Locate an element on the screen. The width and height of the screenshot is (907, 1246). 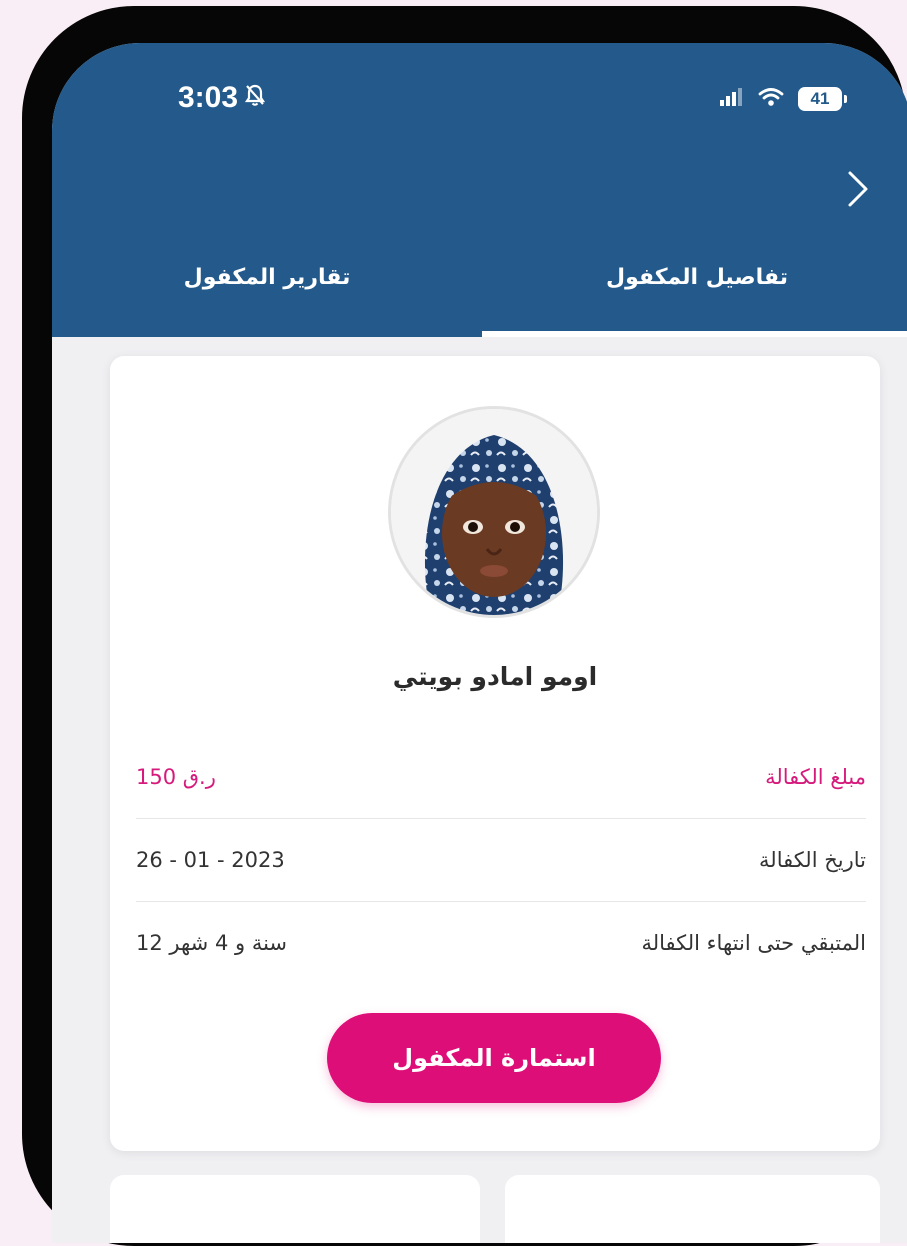
status-bar-left: 3:03 is located at coordinates (222, 98).